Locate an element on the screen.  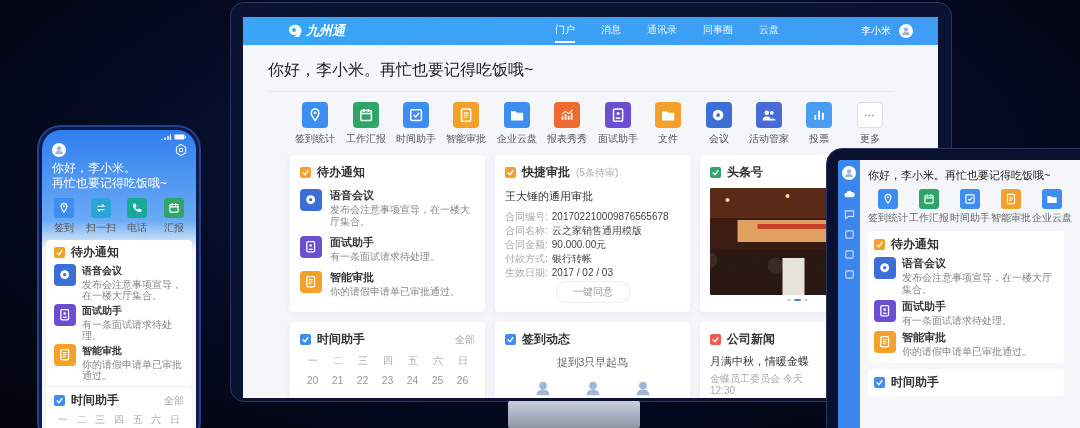
field-label: 生效日期: is located at coordinates (526, 273).